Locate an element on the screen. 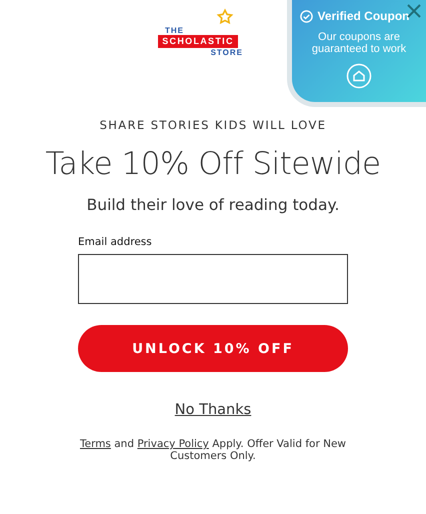 The width and height of the screenshot is (426, 514). coupon-text: Our coupons are guaranteed to work is located at coordinates (359, 43).